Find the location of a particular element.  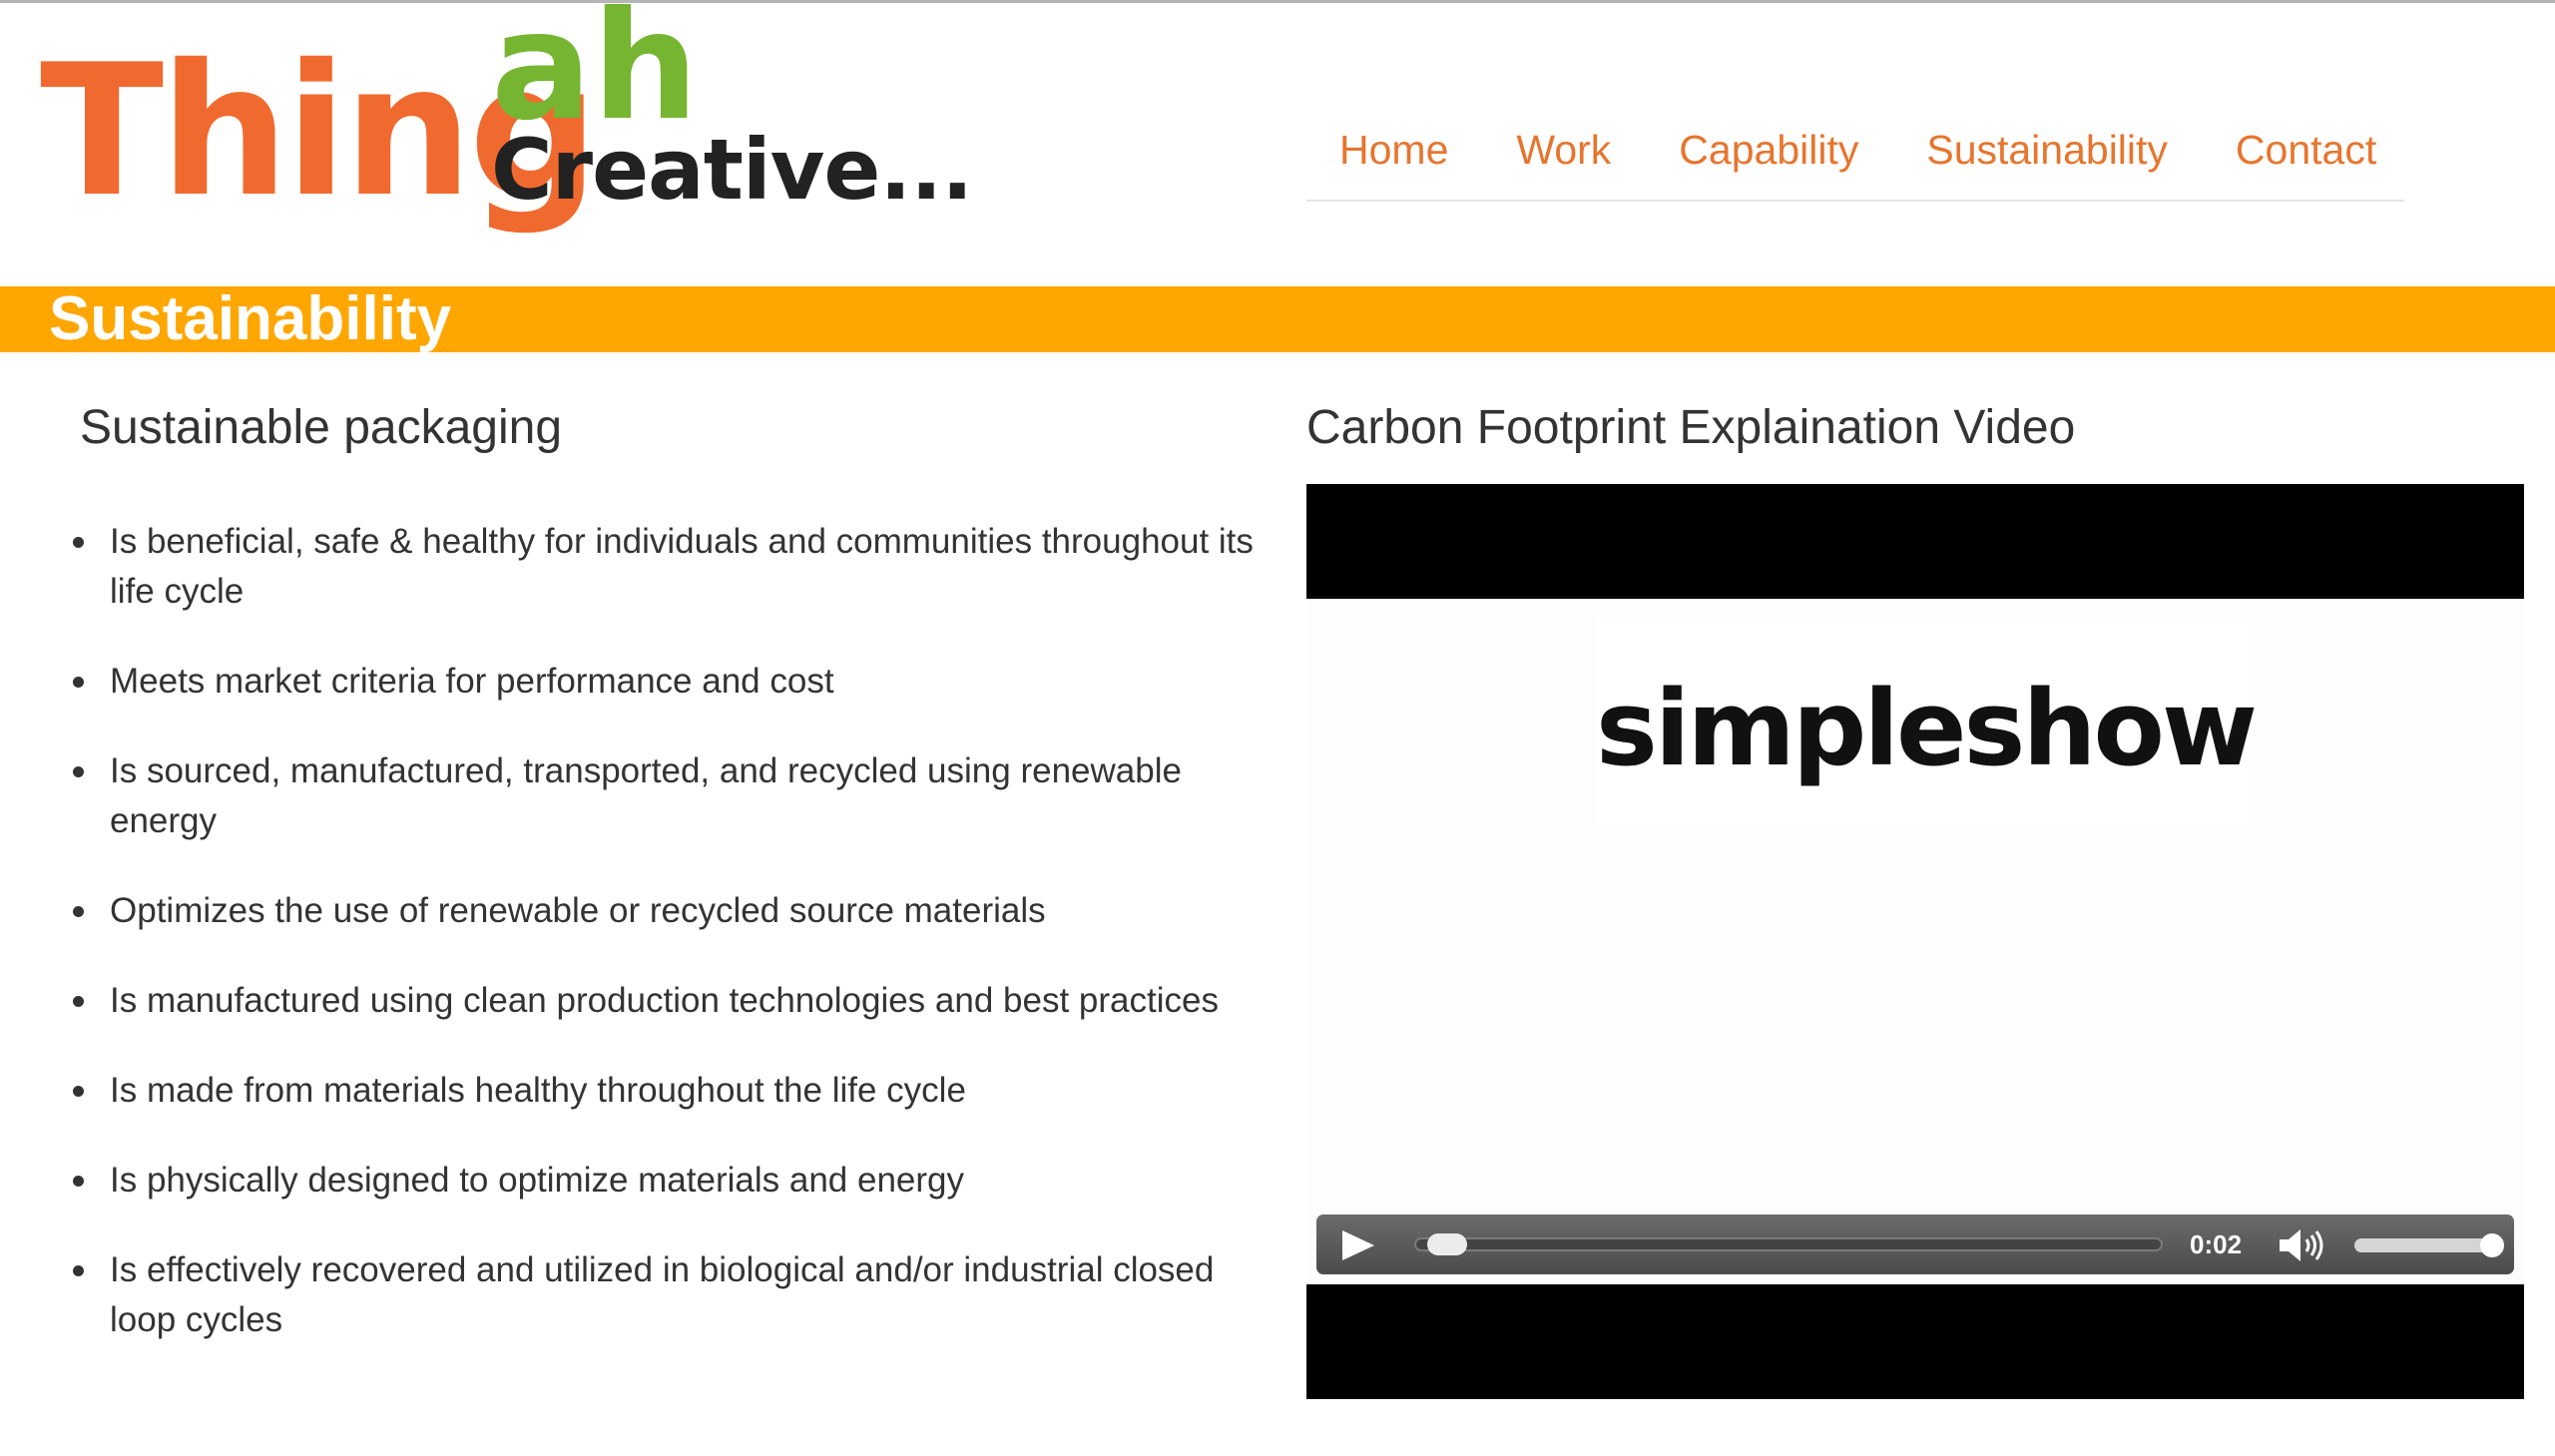

simpleshow-logo: simpleshow is located at coordinates (1927, 728).